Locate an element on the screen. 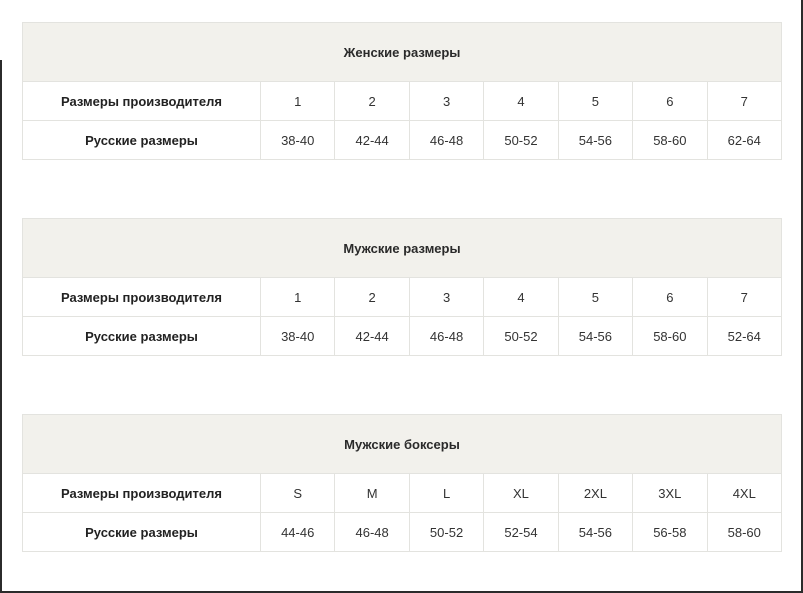 The height and width of the screenshot is (593, 803). table-cell: S is located at coordinates (297, 493).